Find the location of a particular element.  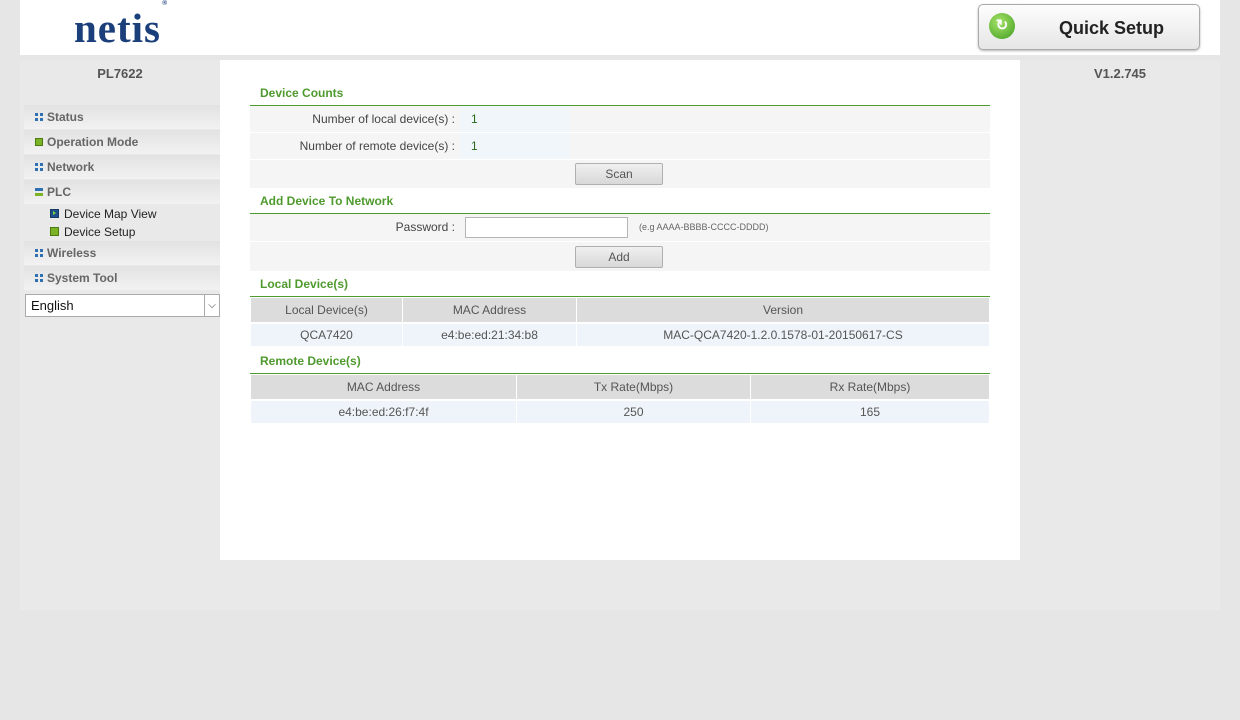

sidebar-item-plc: PLC is located at coordinates (122, 192).